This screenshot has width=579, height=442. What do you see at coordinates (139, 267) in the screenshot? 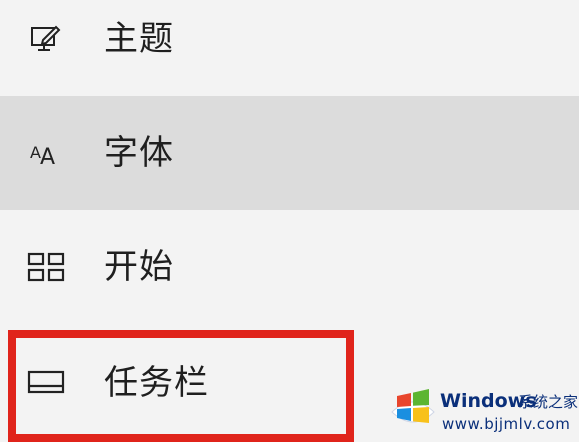
I see `nav-item-label: 开始` at bounding box center [139, 267].